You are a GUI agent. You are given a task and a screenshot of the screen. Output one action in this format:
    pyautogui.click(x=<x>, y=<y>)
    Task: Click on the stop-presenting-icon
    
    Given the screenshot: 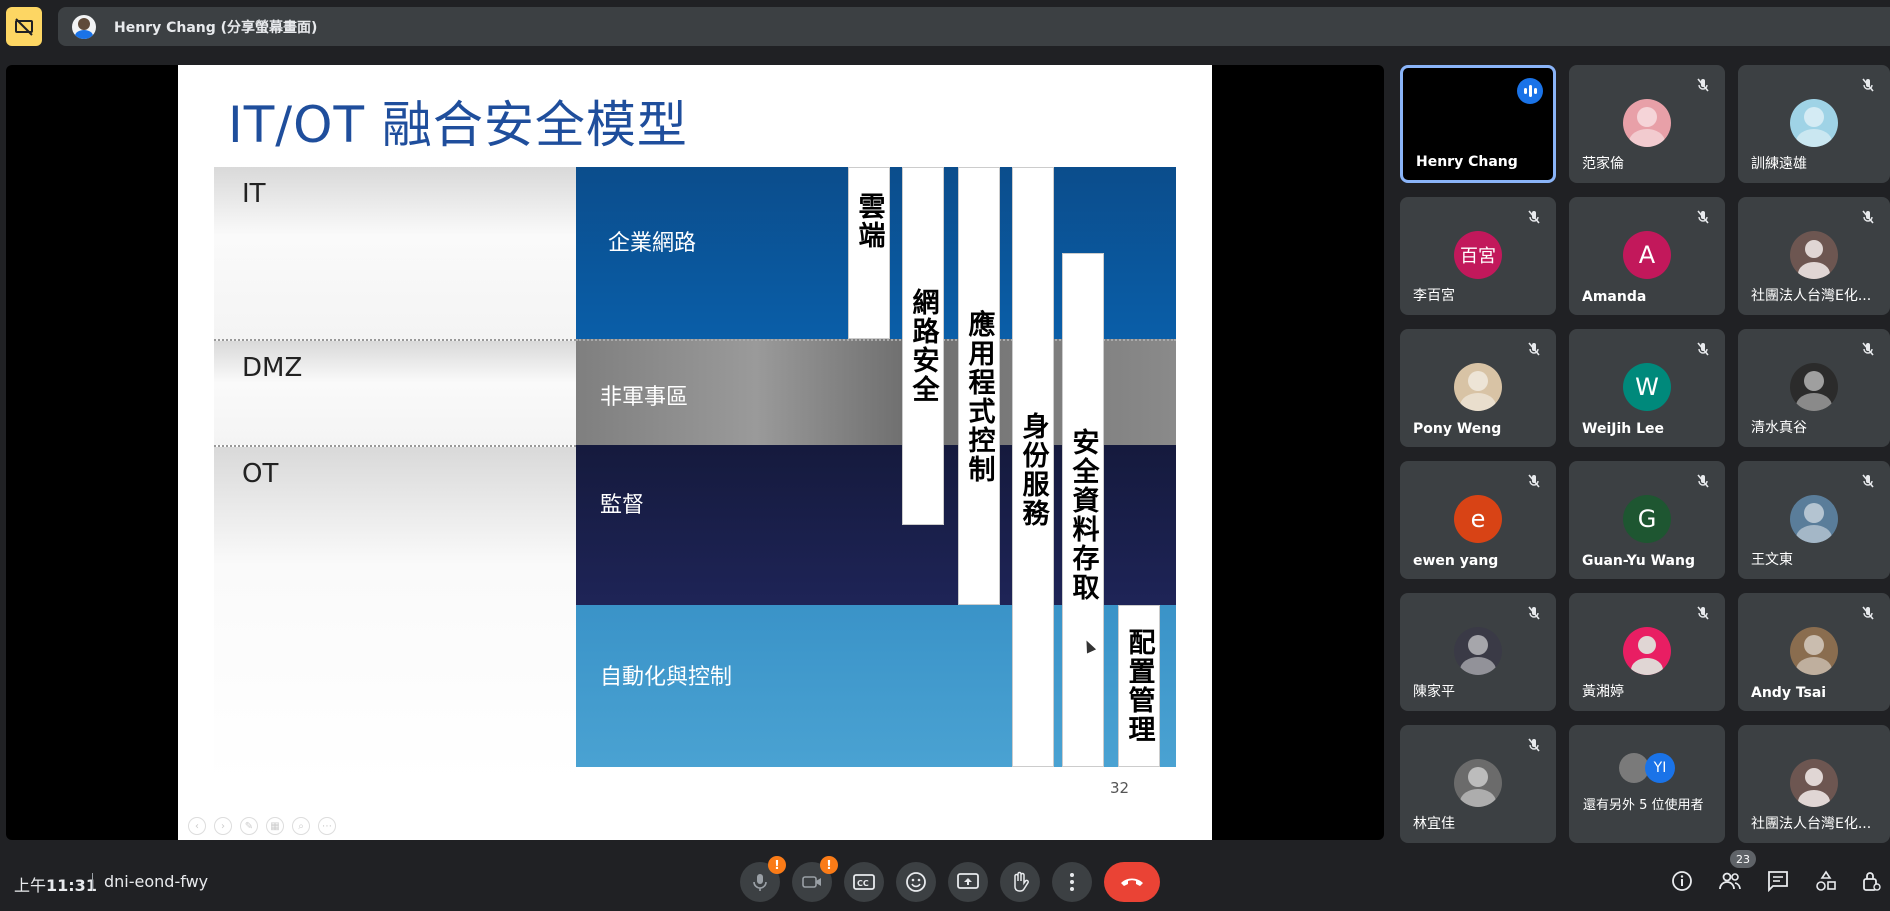 What is the action you would take?
    pyautogui.click(x=24, y=26)
    